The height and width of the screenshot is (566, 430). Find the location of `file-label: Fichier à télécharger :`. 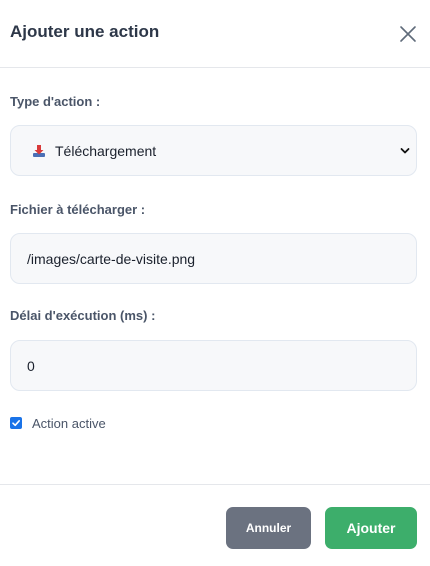

file-label: Fichier à télécharger : is located at coordinates (78, 209).